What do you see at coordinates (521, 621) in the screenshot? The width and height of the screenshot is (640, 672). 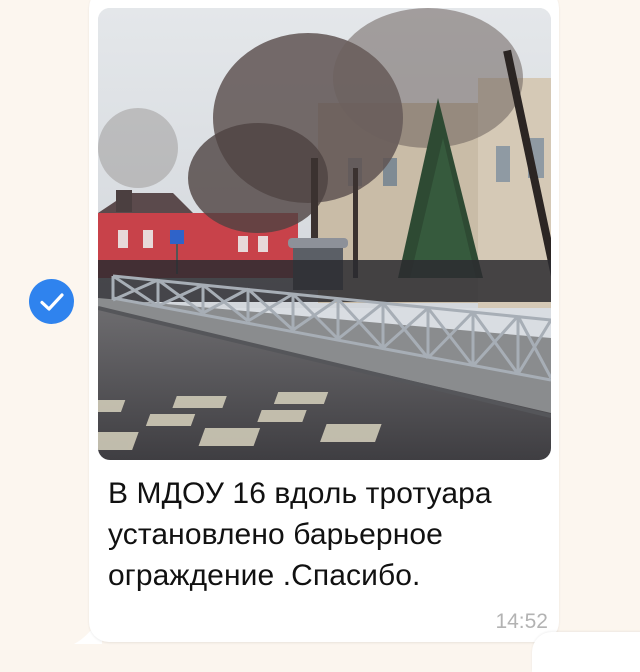 I see `message-time: 14:52` at bounding box center [521, 621].